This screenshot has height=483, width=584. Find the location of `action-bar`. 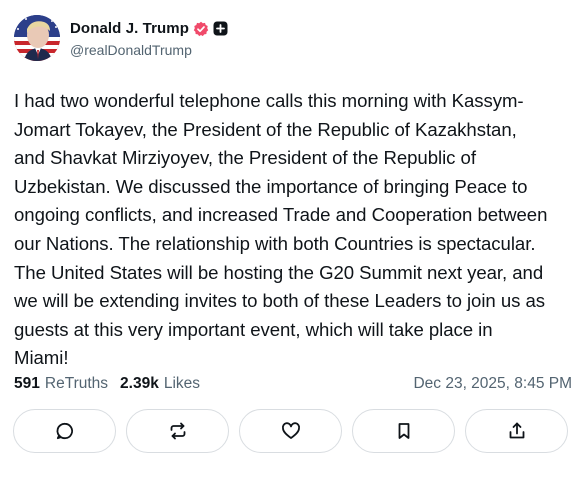

action-bar is located at coordinates (290, 431).